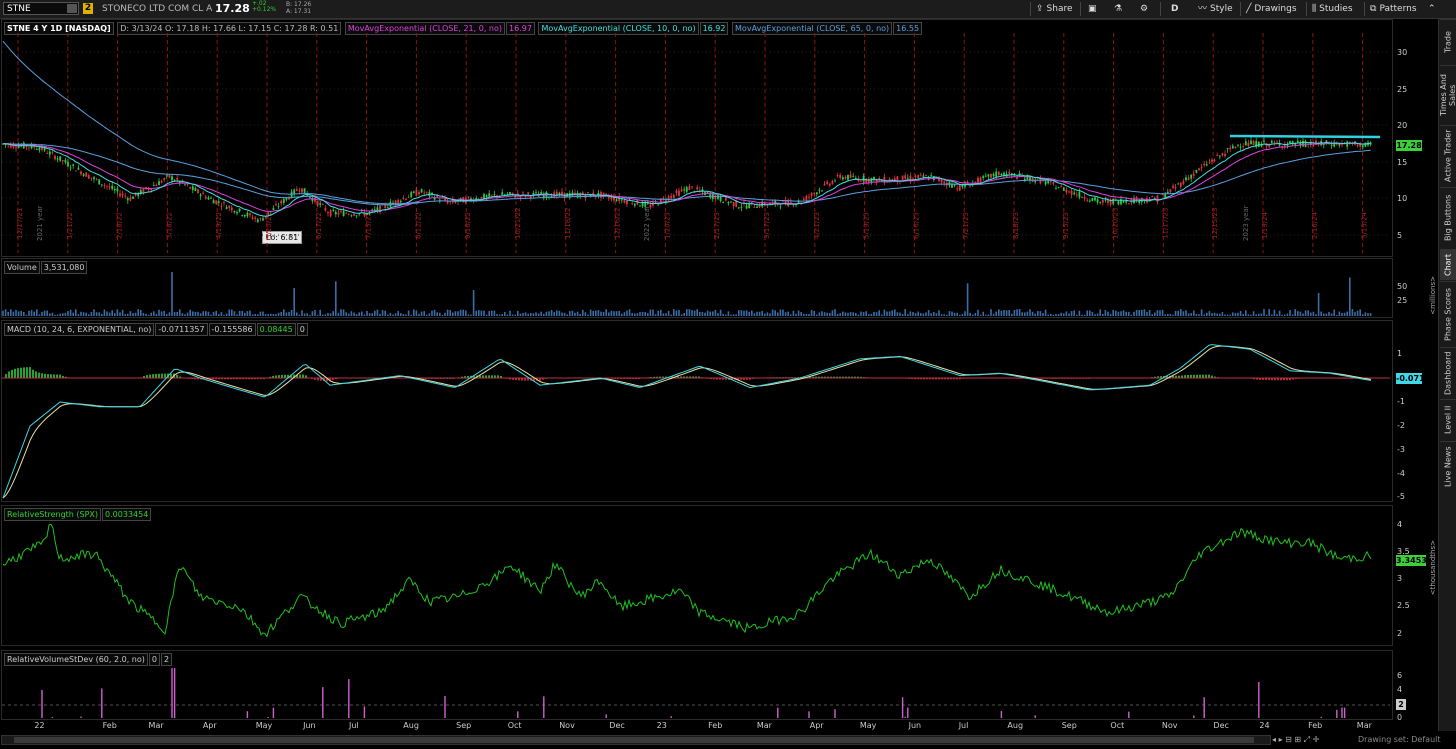  I want to click on macd-axis: 10-1-2-3-4-5, so click(1415, 411).